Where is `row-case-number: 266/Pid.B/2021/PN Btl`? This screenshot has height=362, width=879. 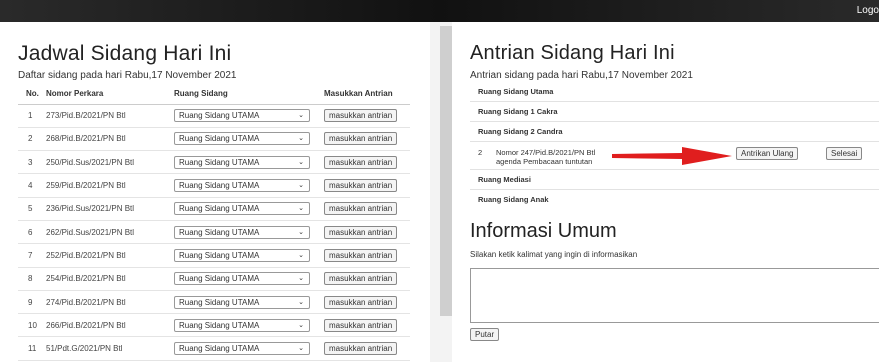
row-case-number: 266/Pid.B/2021/PN Btl is located at coordinates (110, 325).